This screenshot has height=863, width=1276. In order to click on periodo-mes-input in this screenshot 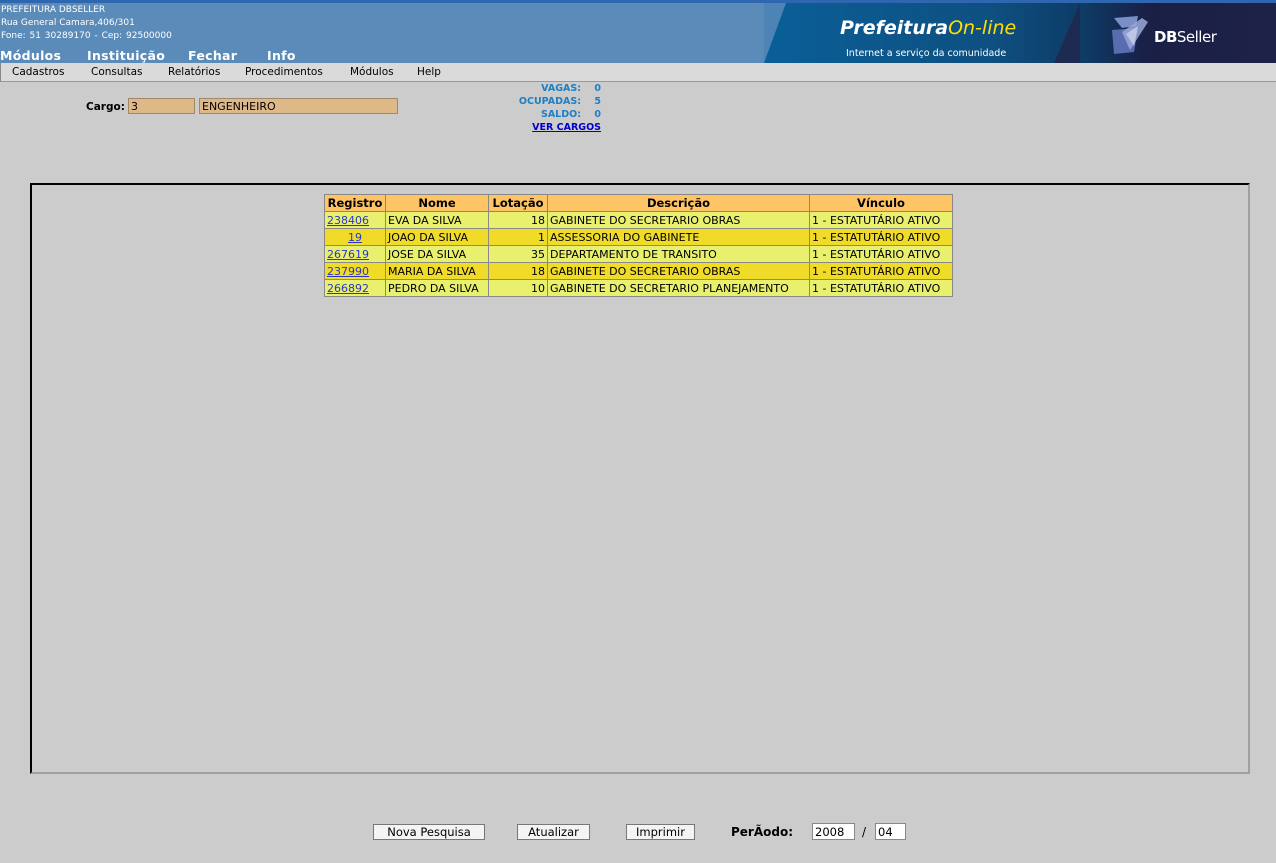, I will do `click(890, 831)`.